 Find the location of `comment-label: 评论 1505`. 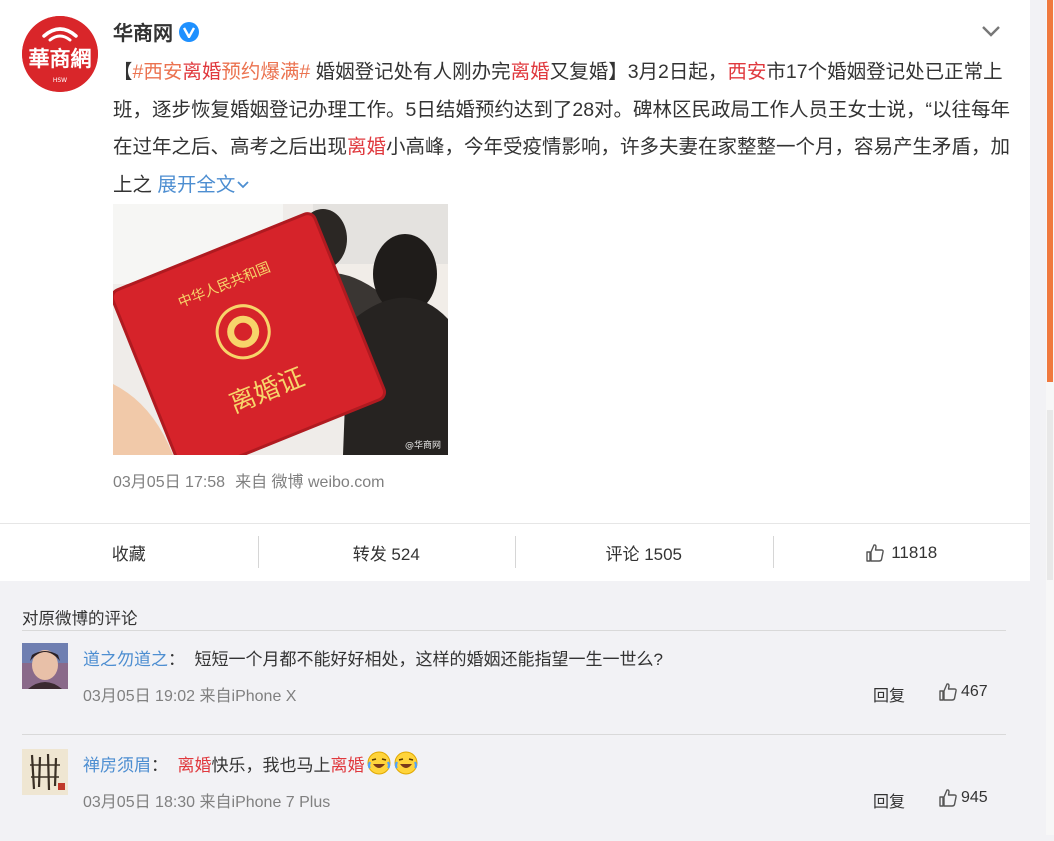

comment-label: 评论 1505 is located at coordinates (644, 554).